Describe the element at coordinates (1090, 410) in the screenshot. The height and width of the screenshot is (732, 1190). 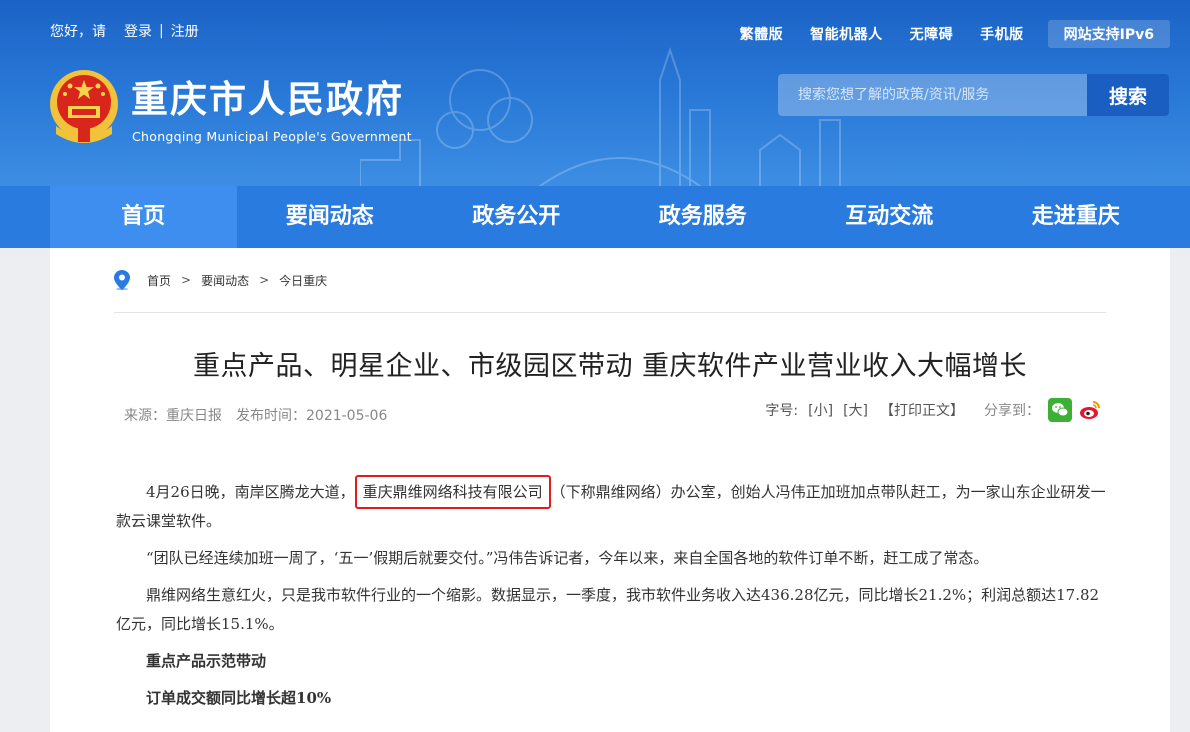
I see `weibo-icon` at that location.